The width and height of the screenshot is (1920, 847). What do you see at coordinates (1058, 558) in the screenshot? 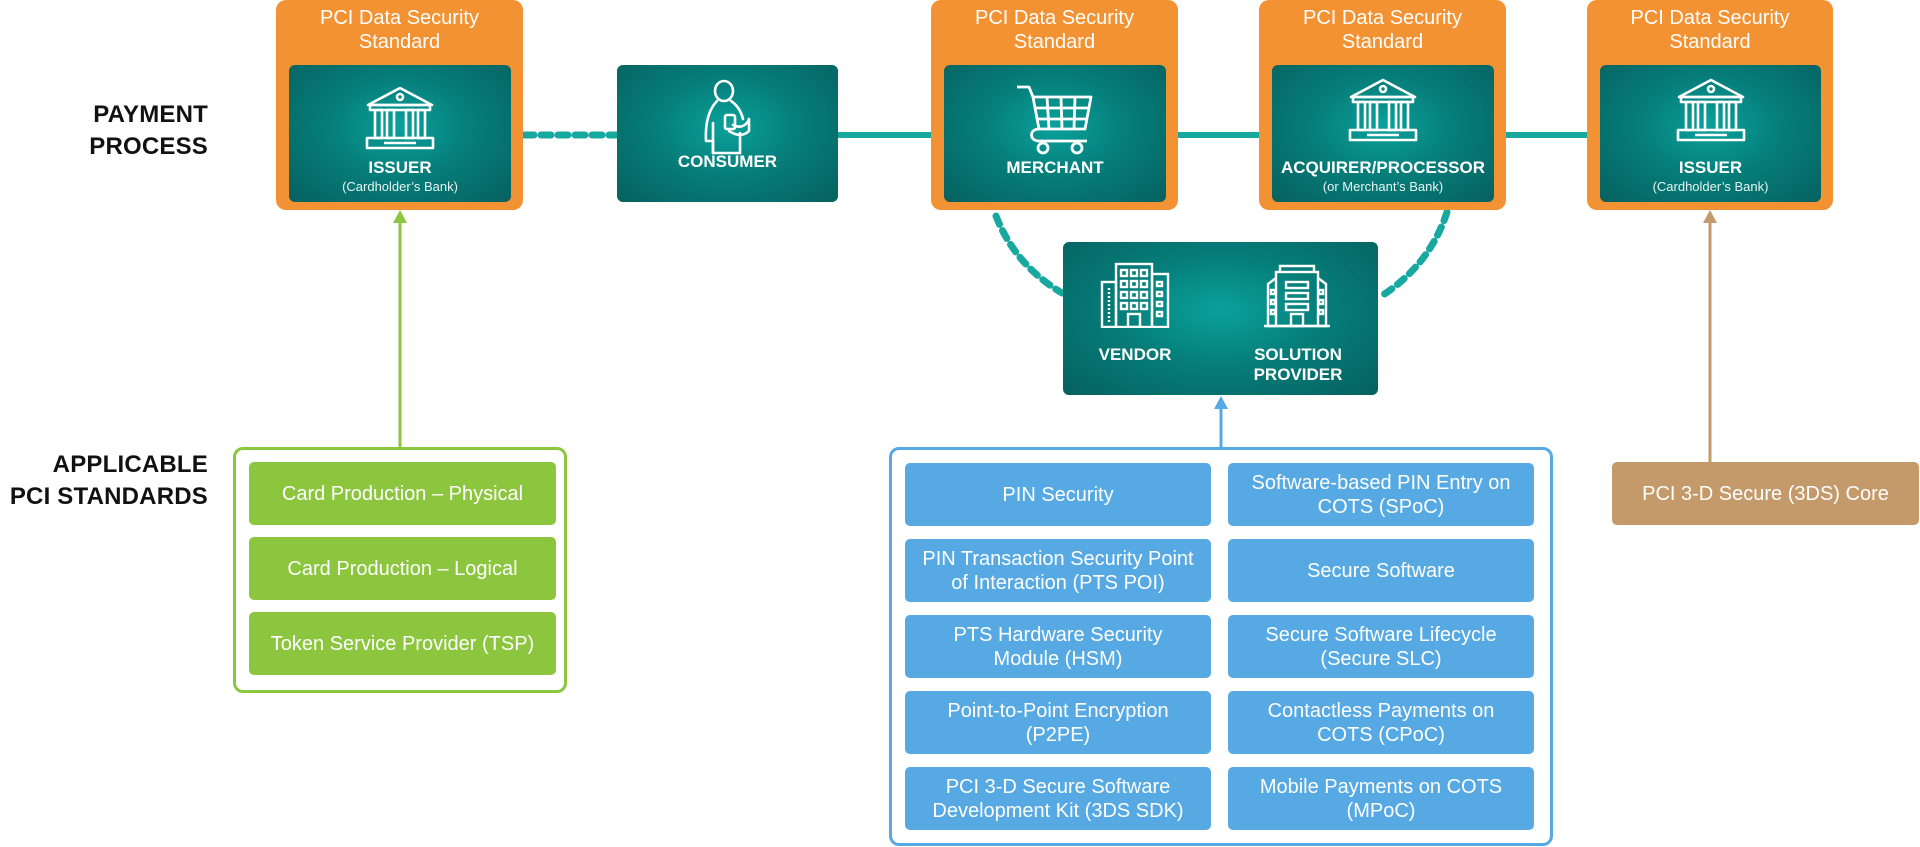
I see `standard-label-line: PIN Transaction Security Point` at bounding box center [1058, 558].